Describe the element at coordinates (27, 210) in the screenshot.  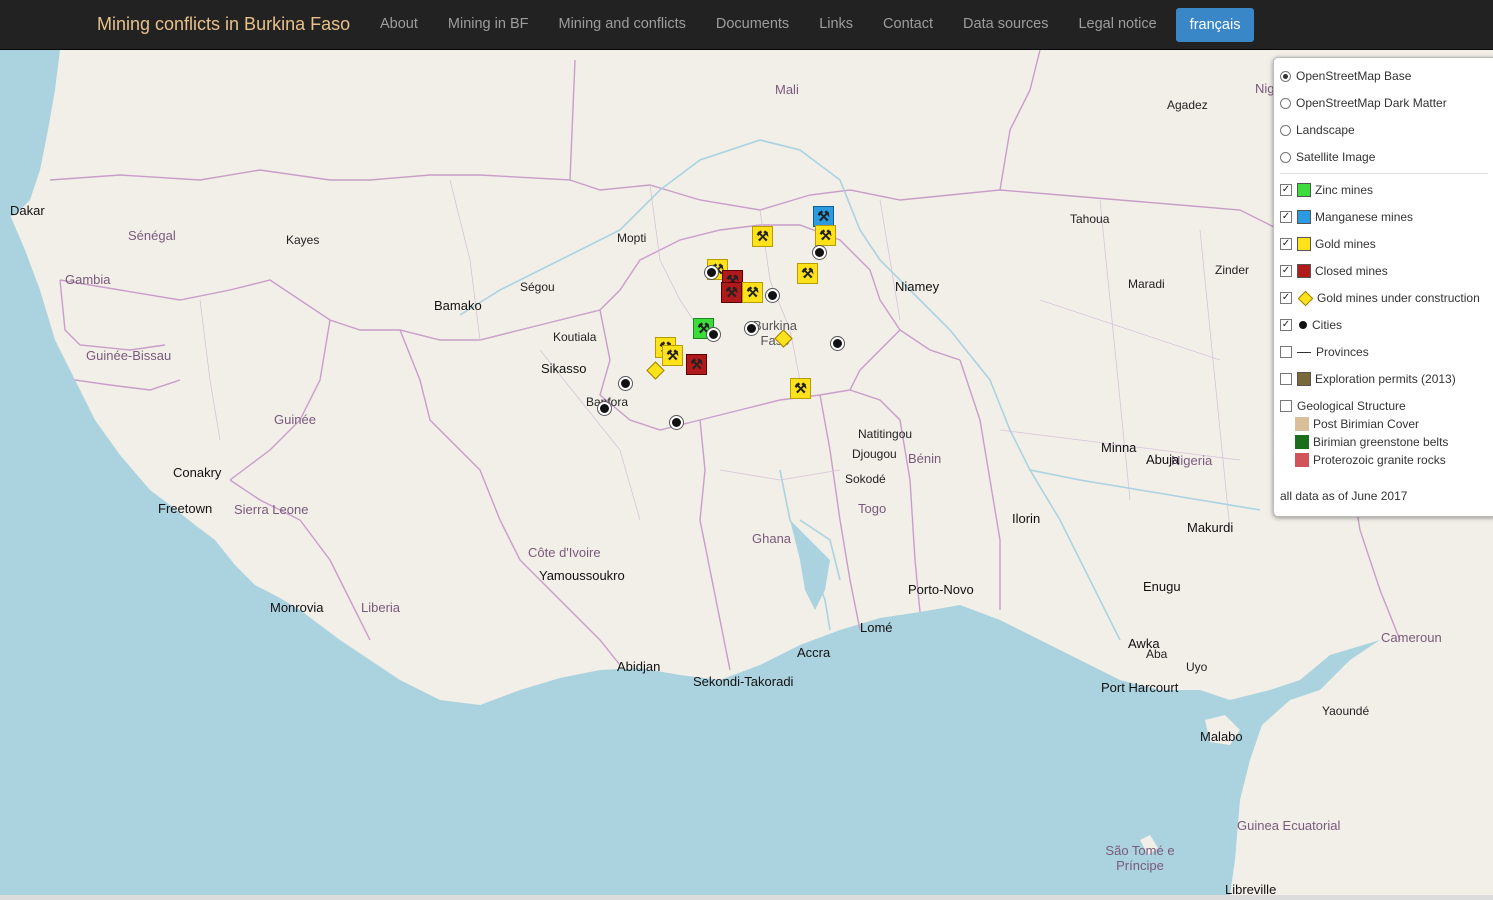
I see `label-dakar: Dakar` at that location.